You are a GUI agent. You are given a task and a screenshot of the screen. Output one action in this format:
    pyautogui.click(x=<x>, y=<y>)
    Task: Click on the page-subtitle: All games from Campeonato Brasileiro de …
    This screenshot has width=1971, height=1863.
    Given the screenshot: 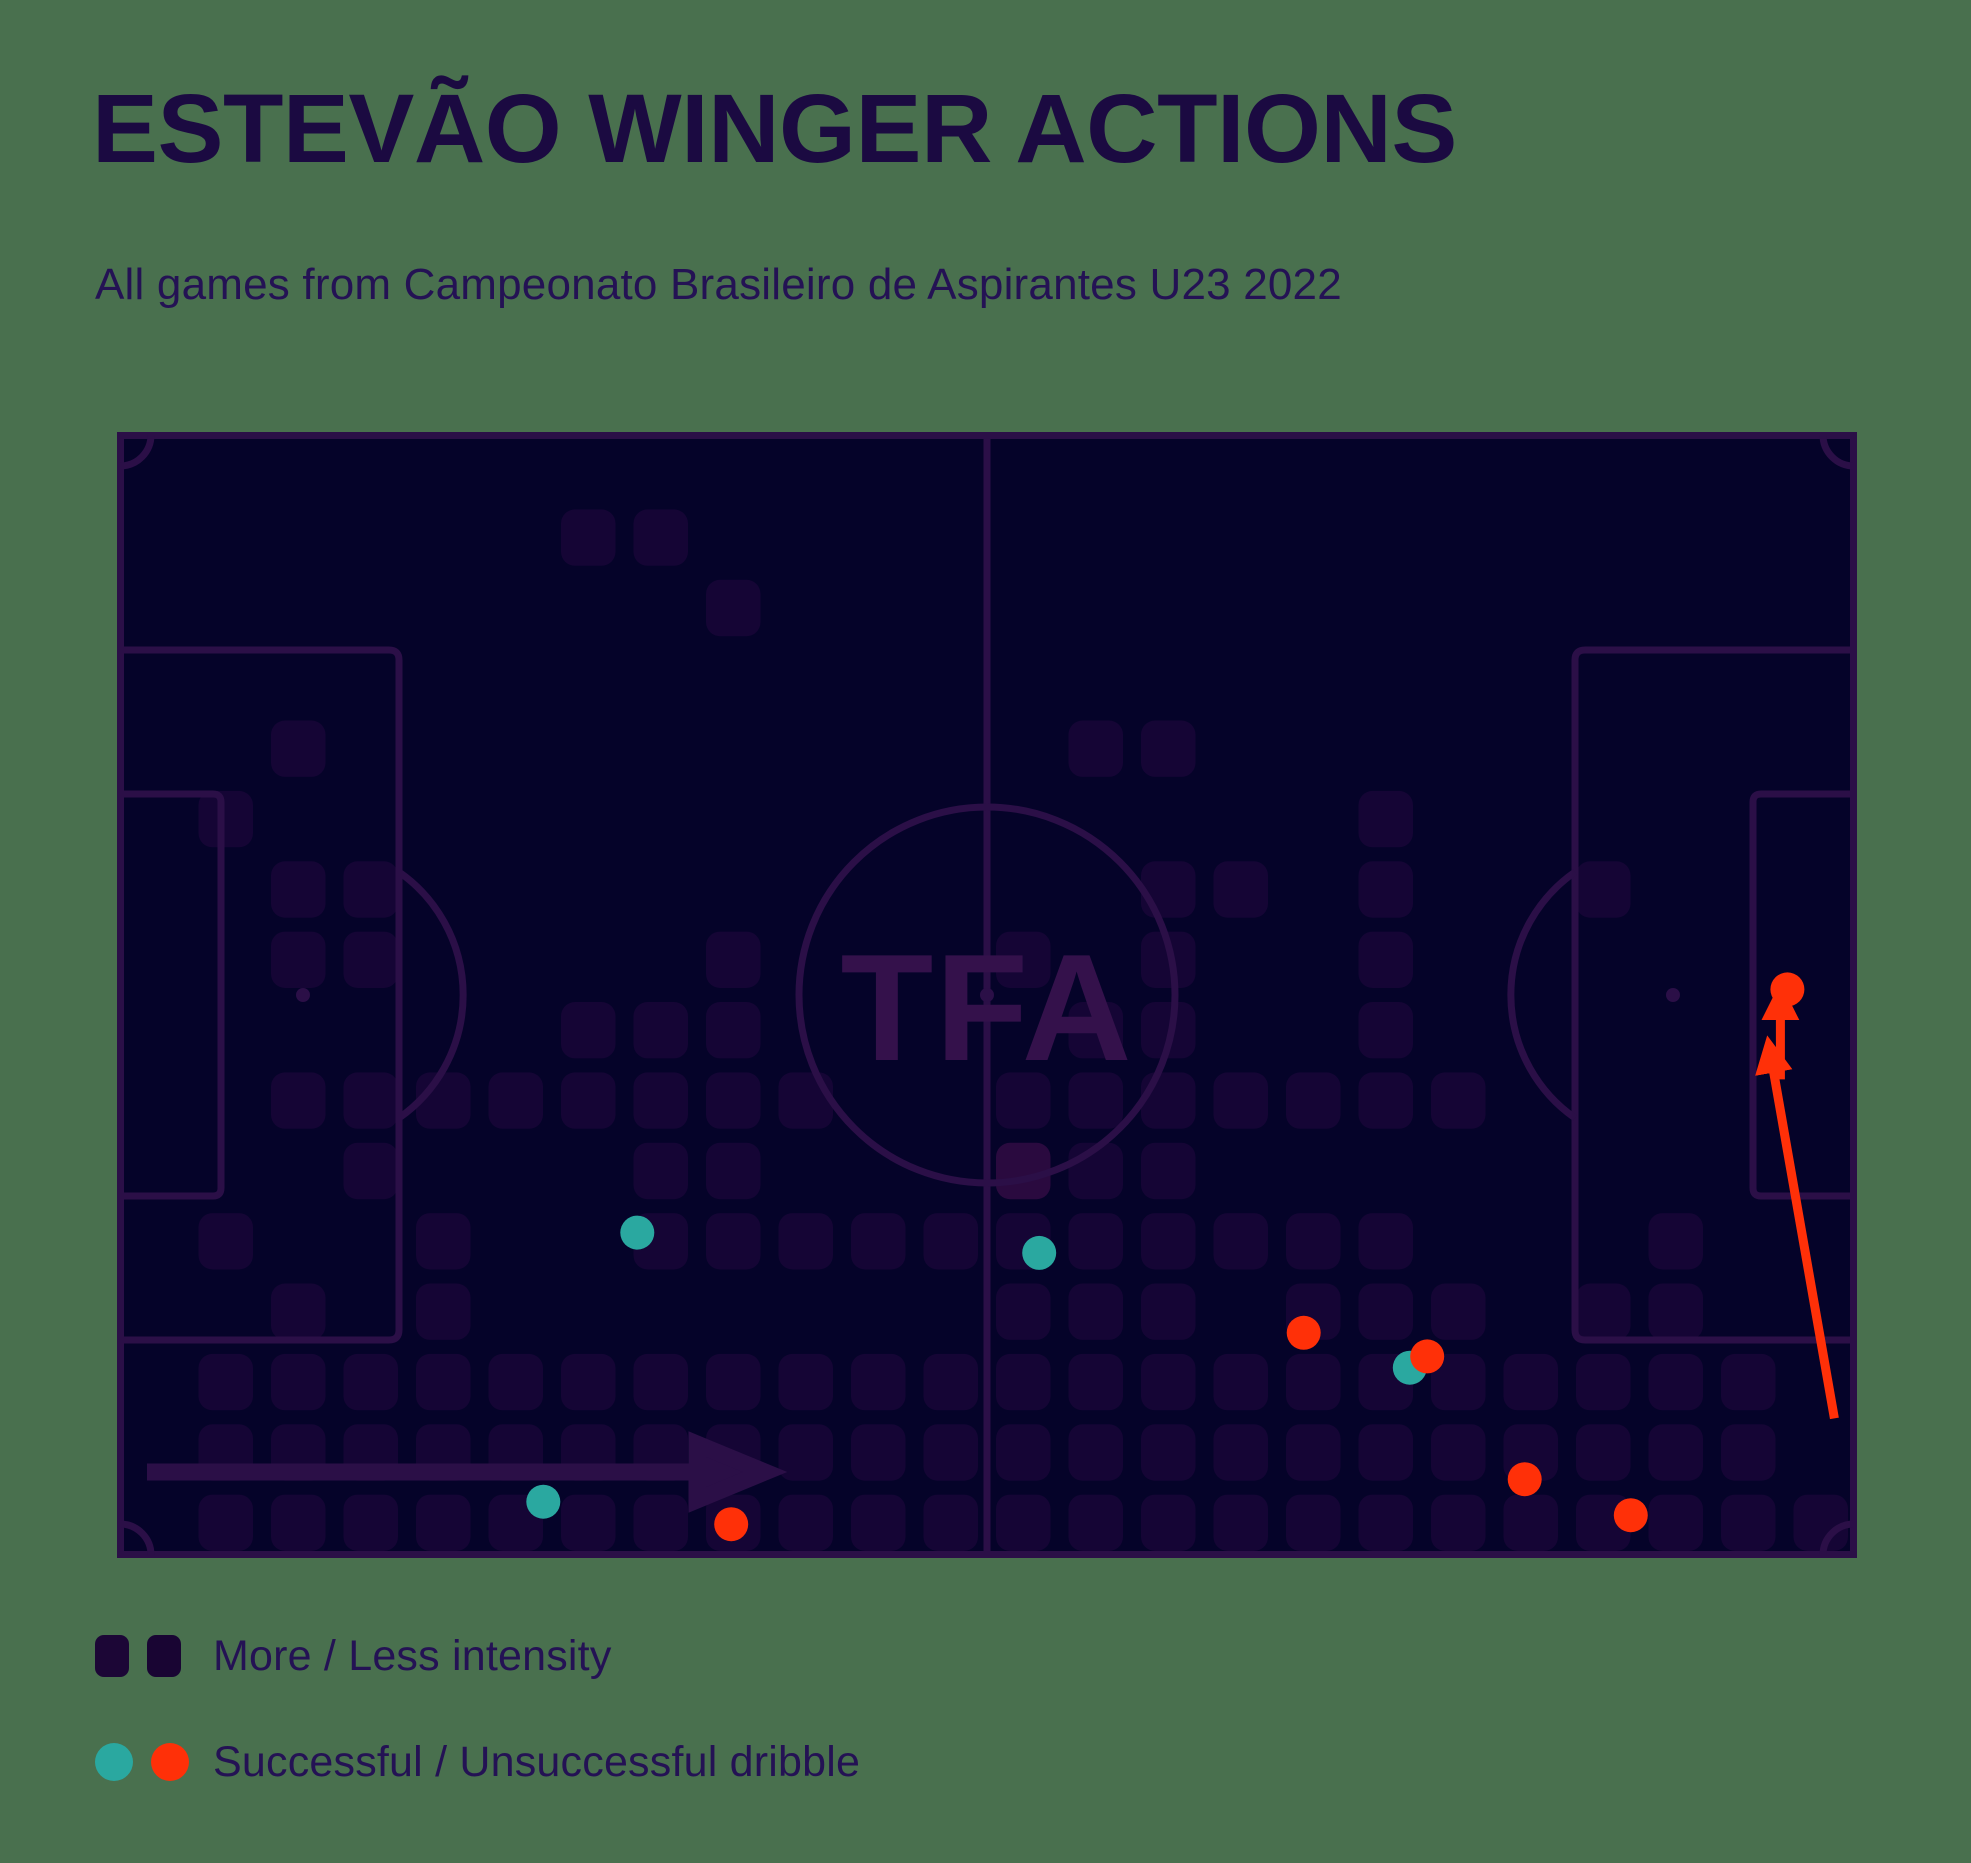 What is the action you would take?
    pyautogui.click(x=718, y=284)
    